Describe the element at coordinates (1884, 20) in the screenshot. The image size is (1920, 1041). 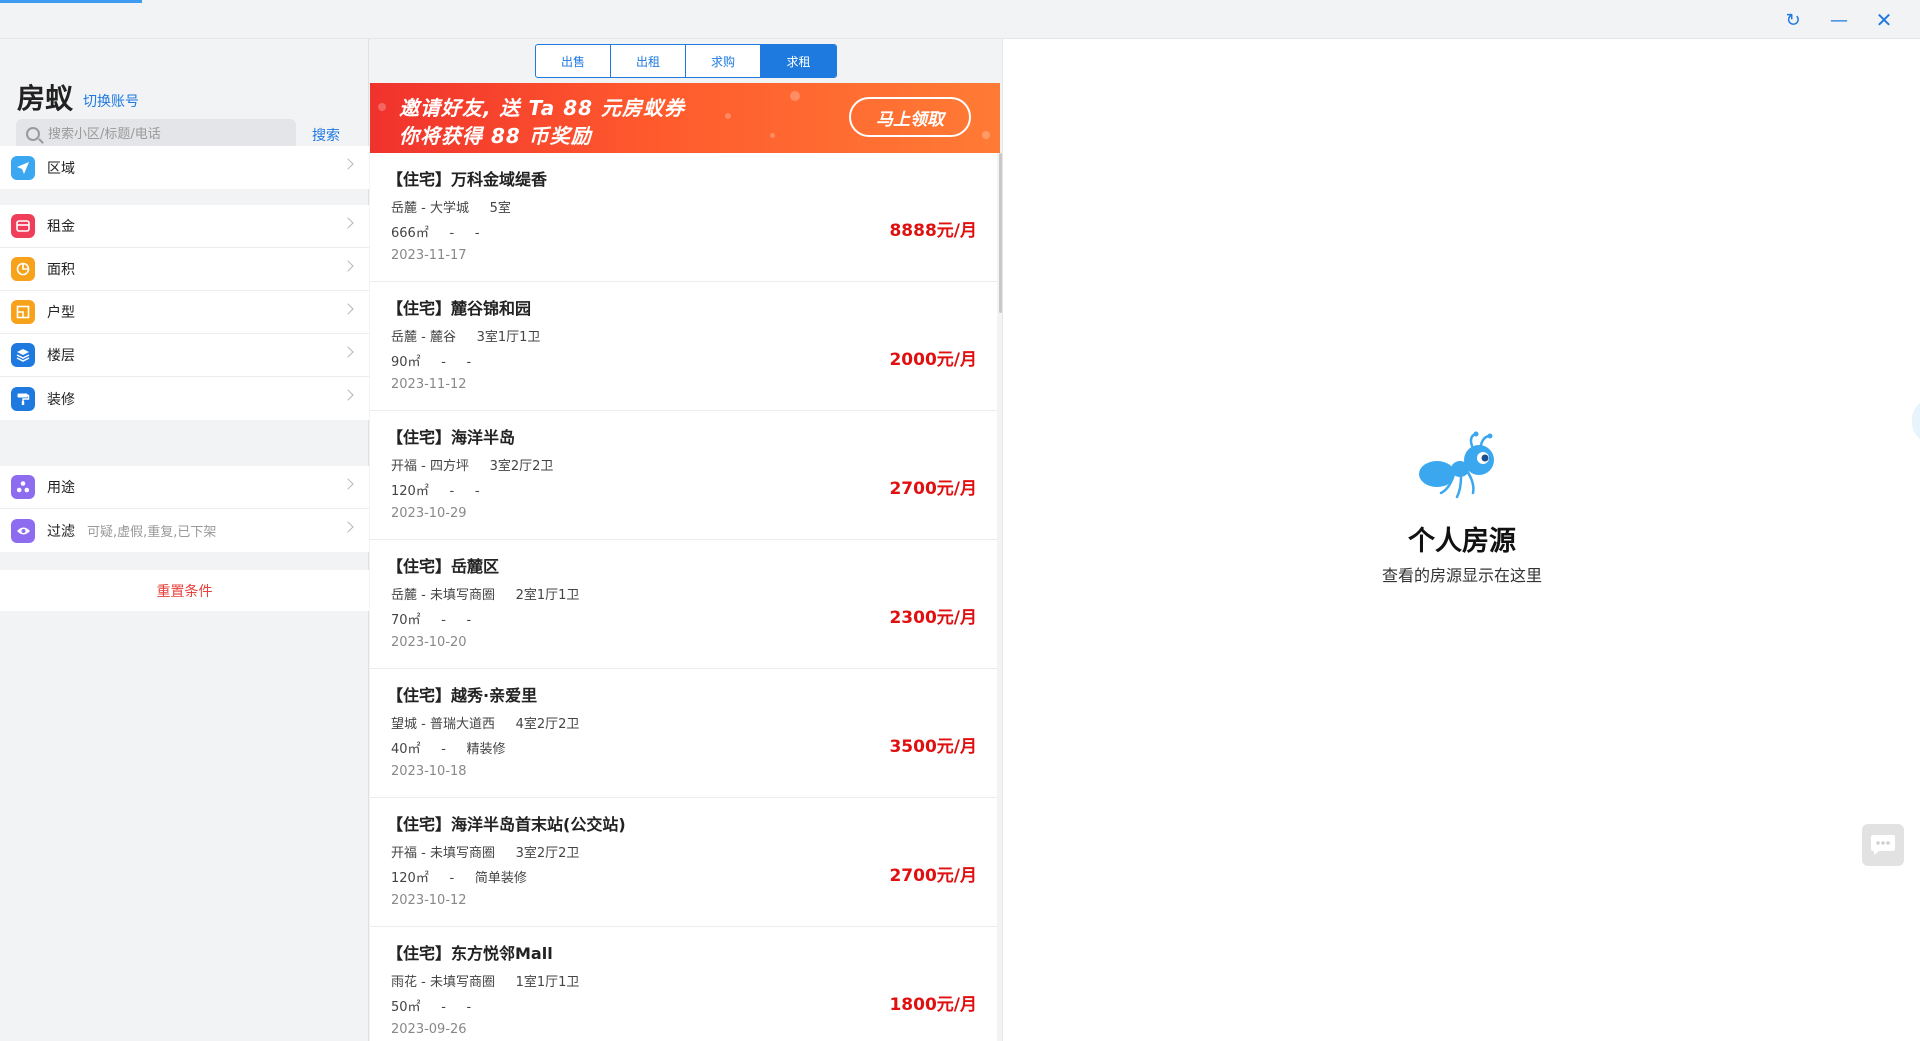
I see `close-icon: ✕` at that location.